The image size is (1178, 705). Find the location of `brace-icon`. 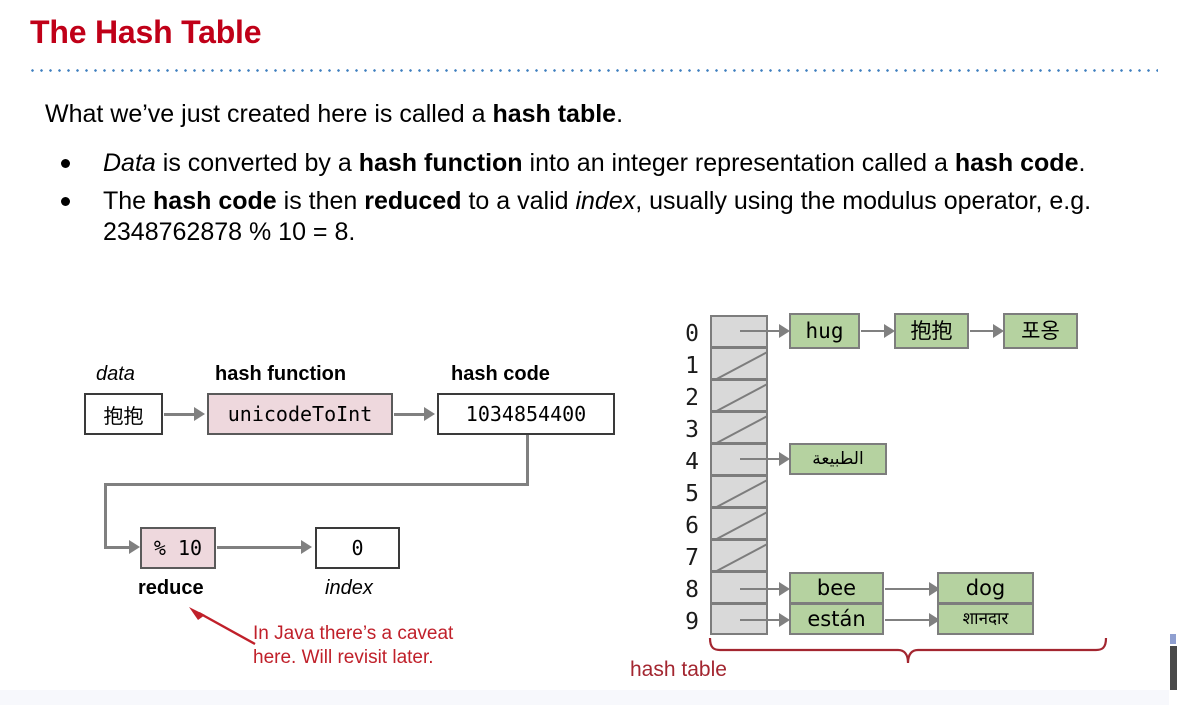

brace-icon is located at coordinates (908, 650).